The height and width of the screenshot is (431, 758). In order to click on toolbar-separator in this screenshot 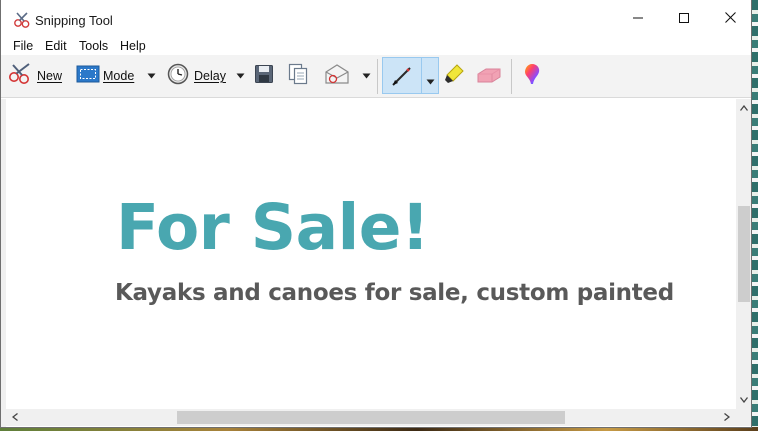, I will do `click(377, 76)`.